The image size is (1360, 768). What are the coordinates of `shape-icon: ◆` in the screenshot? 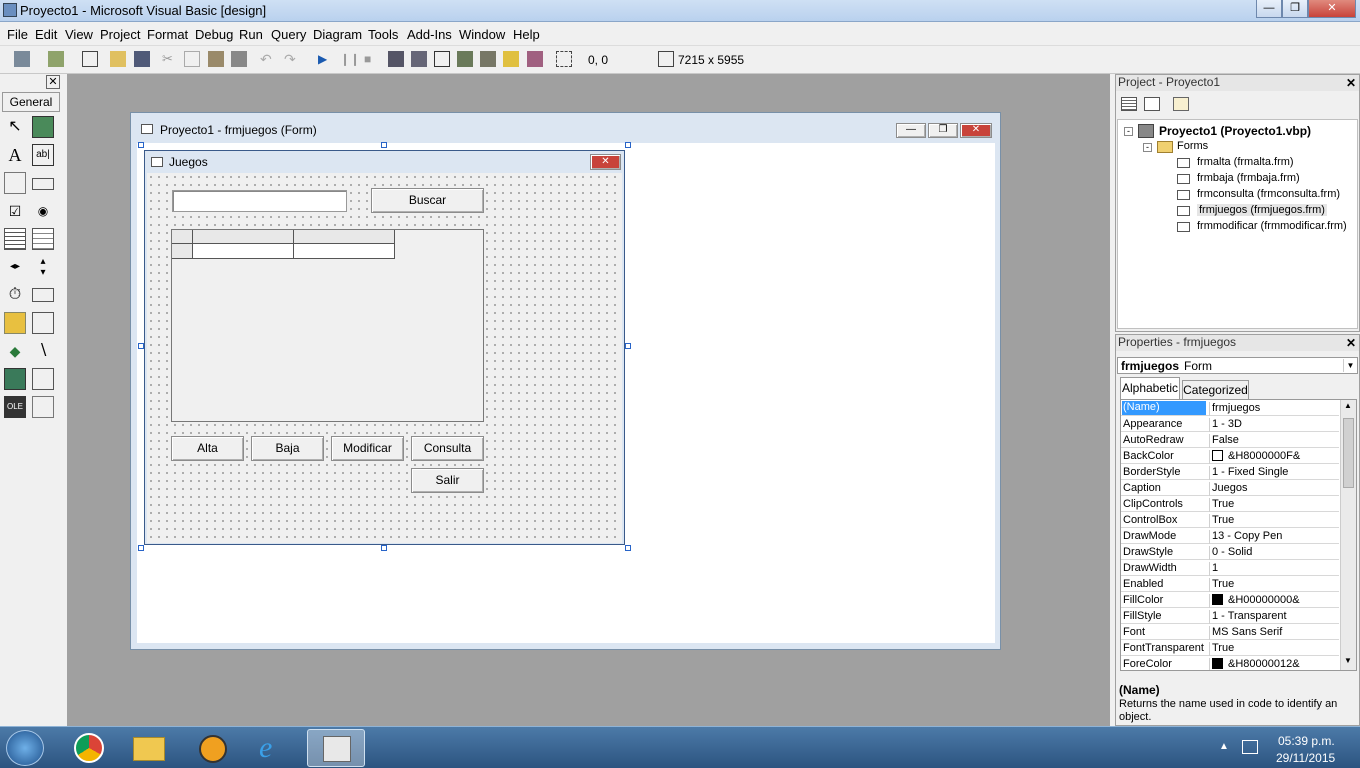 It's located at (15, 351).